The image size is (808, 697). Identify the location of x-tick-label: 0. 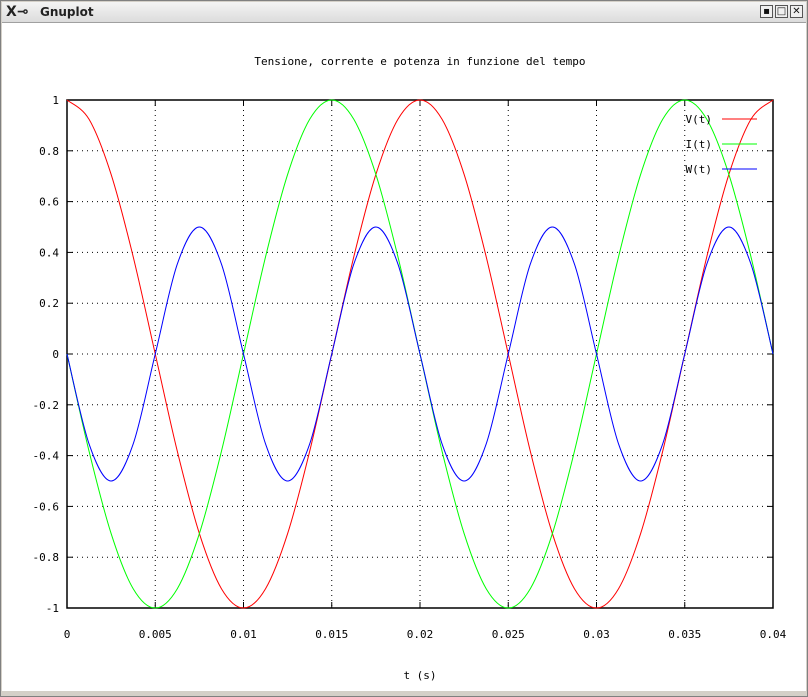
(67, 634).